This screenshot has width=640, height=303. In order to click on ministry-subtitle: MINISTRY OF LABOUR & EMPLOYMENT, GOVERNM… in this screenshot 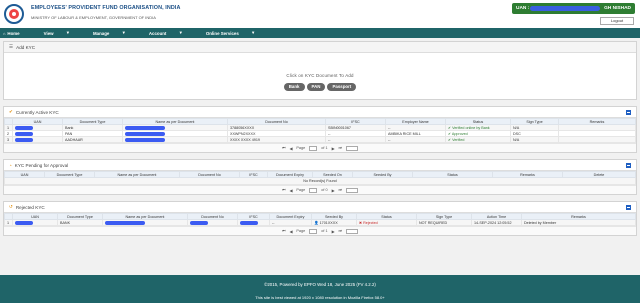, I will do `click(93, 17)`.